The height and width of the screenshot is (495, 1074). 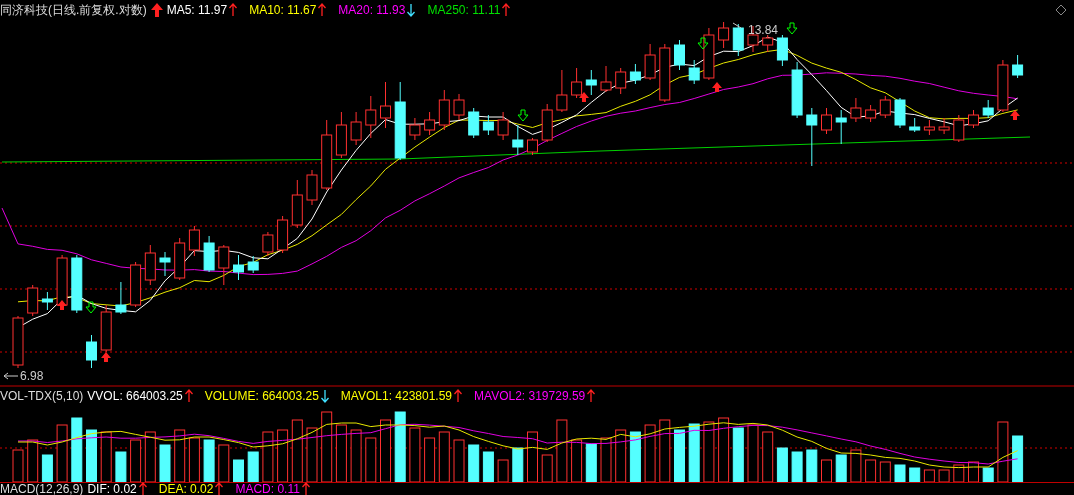 What do you see at coordinates (530, 396) in the screenshot?
I see `indicator-value: MAVOL2: 319729.59` at bounding box center [530, 396].